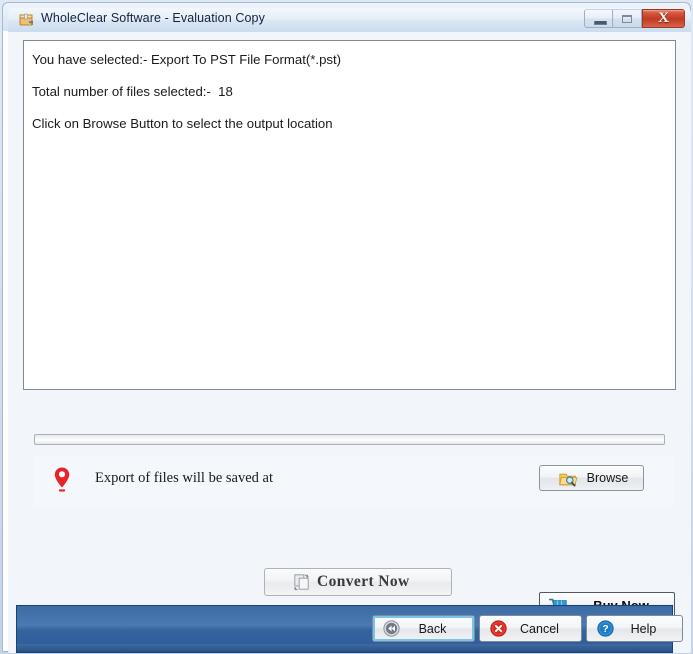  I want to click on conversion-progress-bar, so click(349, 439).